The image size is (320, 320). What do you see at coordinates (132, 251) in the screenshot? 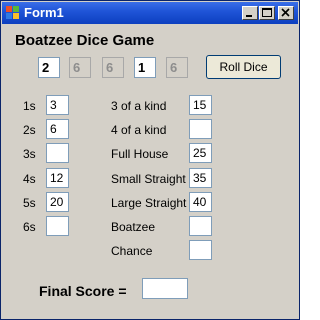
I see `chance-label: Chance` at bounding box center [132, 251].